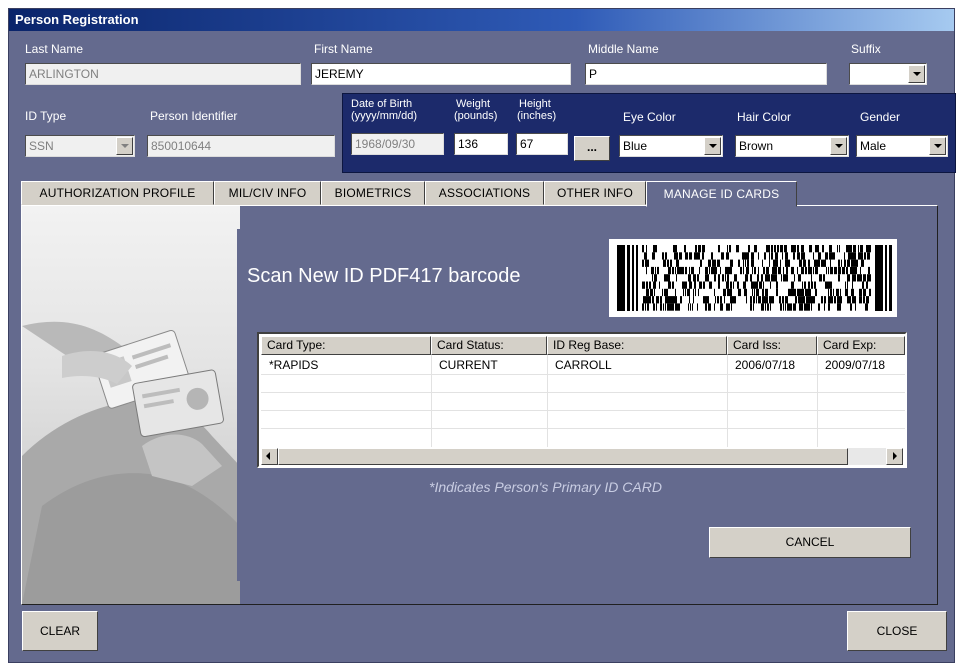  What do you see at coordinates (764, 117) in the screenshot?
I see `hair-color-label: Hair Color` at bounding box center [764, 117].